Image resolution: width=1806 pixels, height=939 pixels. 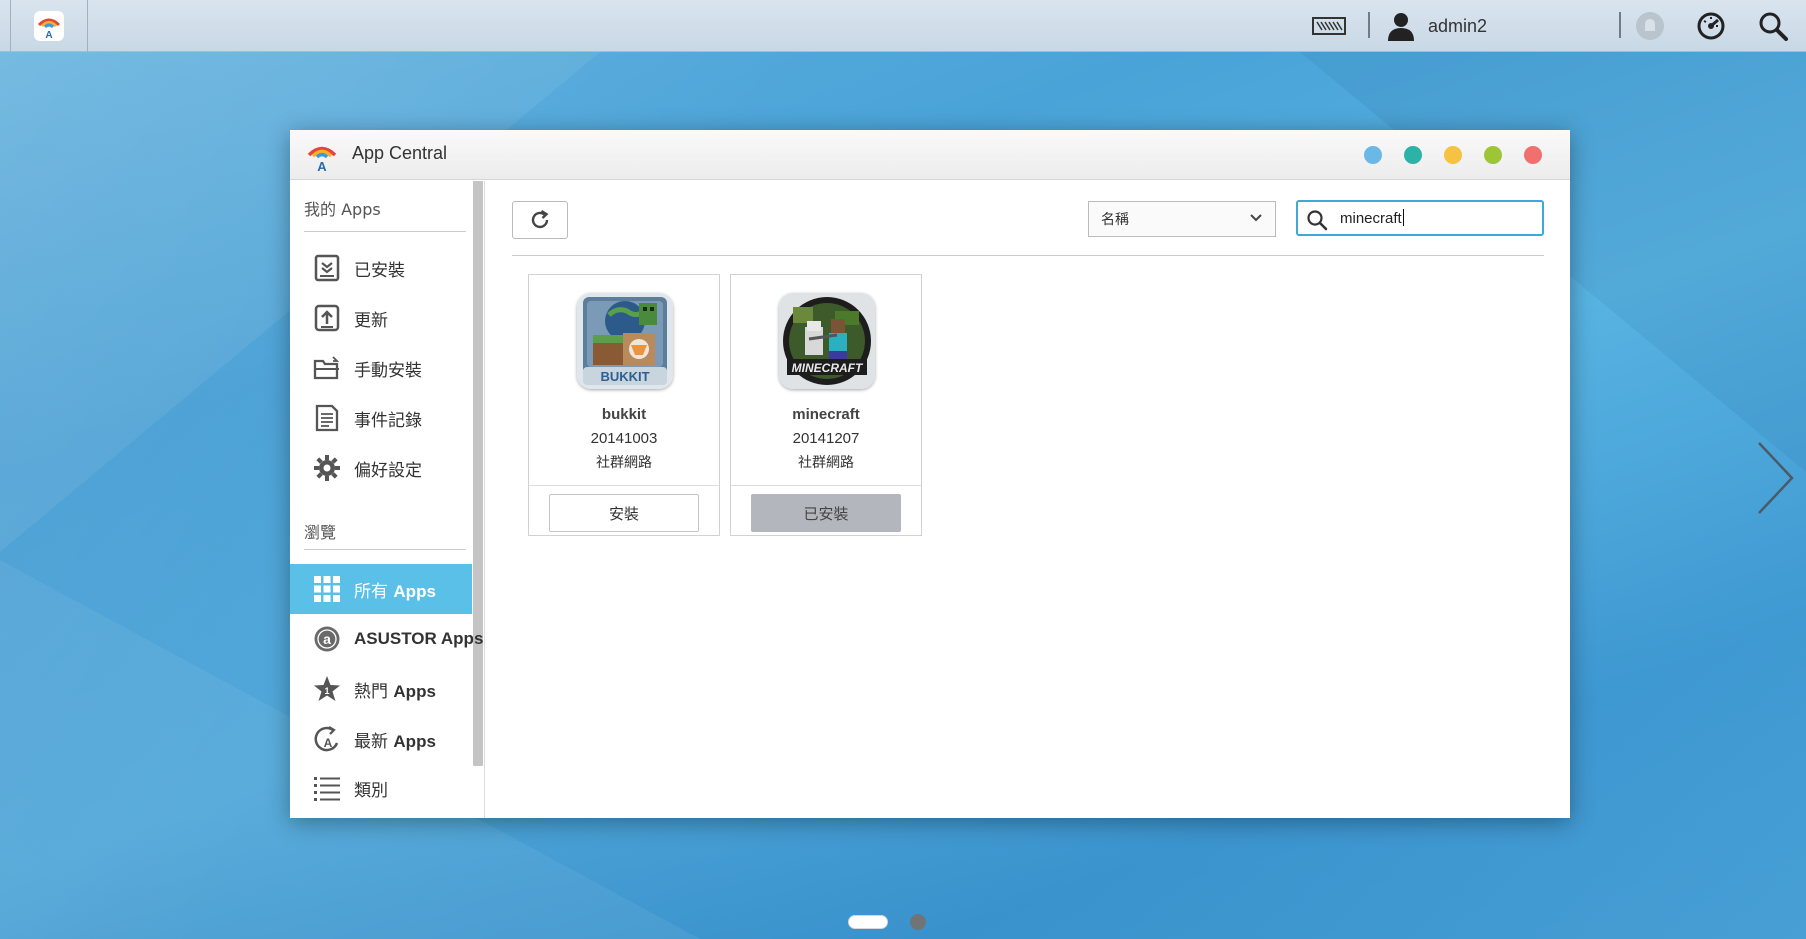 I want to click on sidebar-item-label: 更新, so click(x=371, y=320).